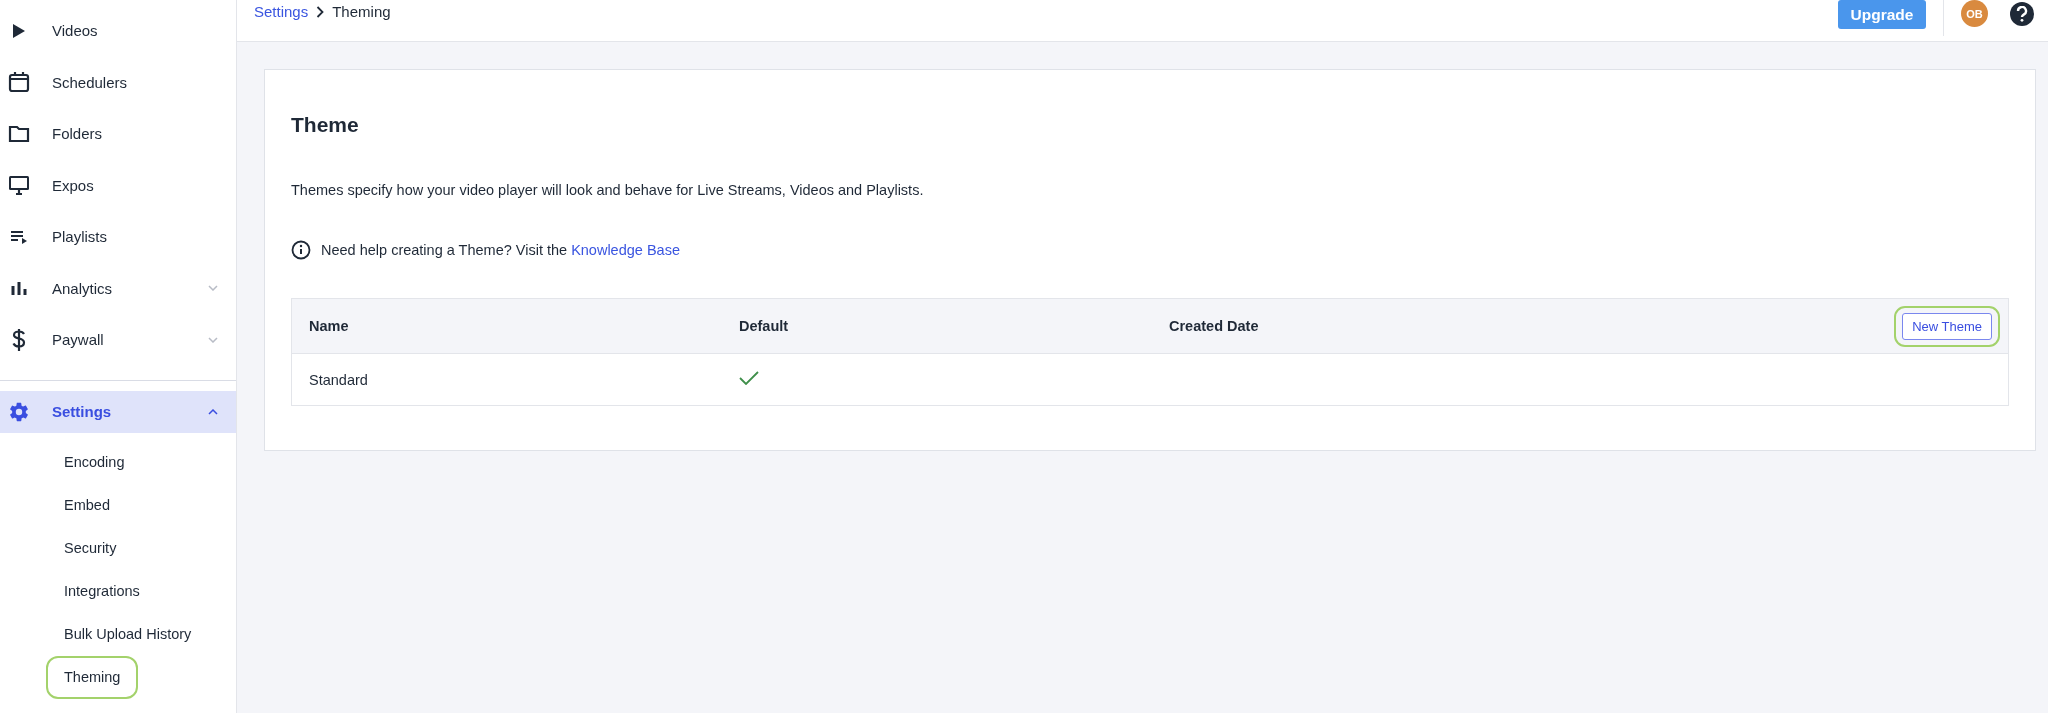 The image size is (2048, 713). Describe the element at coordinates (19, 411) in the screenshot. I see `settings-icon` at that location.